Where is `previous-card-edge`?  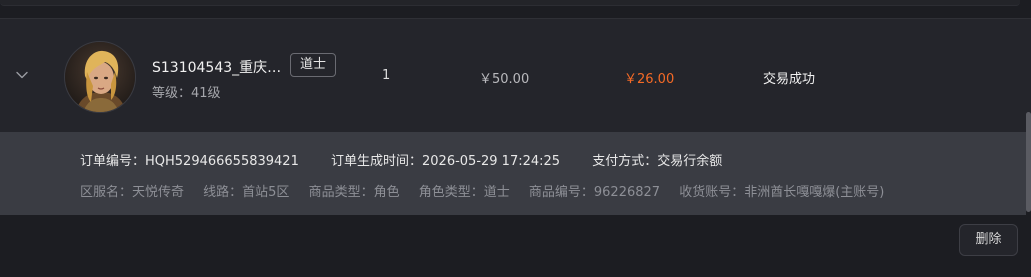 previous-card-edge is located at coordinates (510, 3).